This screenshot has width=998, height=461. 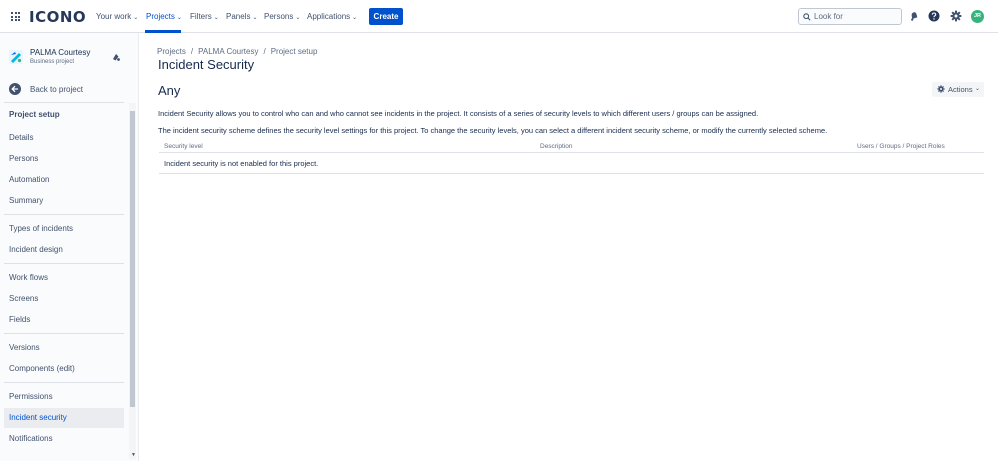 What do you see at coordinates (116, 57) in the screenshot?
I see `project-settings-icon` at bounding box center [116, 57].